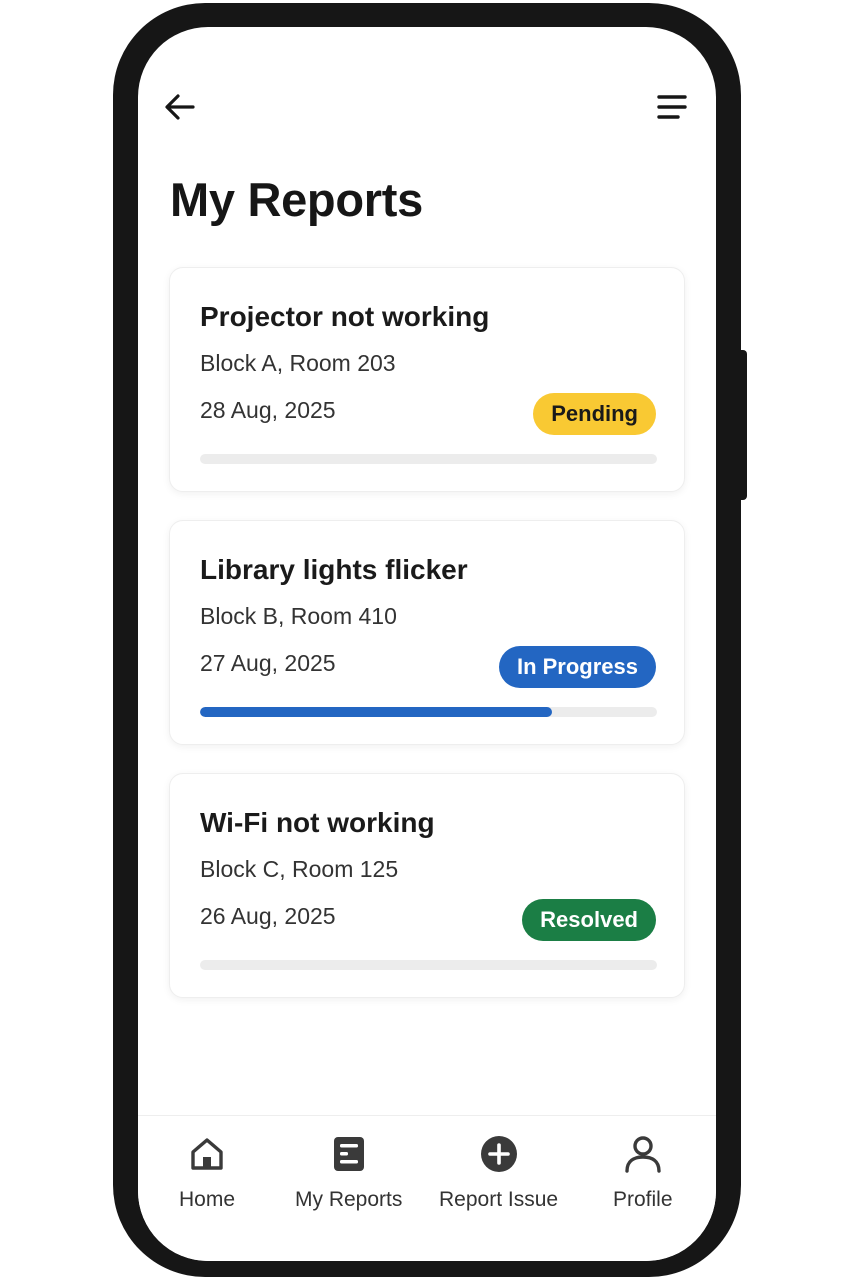 This screenshot has width=853, height=1280. Describe the element at coordinates (349, 1199) in the screenshot. I see `nav-label: My Reports` at that location.